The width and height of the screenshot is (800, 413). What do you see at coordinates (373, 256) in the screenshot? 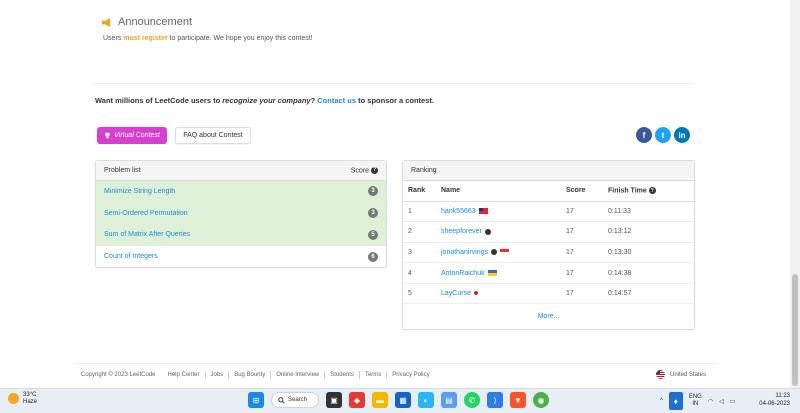
I see `score-badge: 6` at bounding box center [373, 256].